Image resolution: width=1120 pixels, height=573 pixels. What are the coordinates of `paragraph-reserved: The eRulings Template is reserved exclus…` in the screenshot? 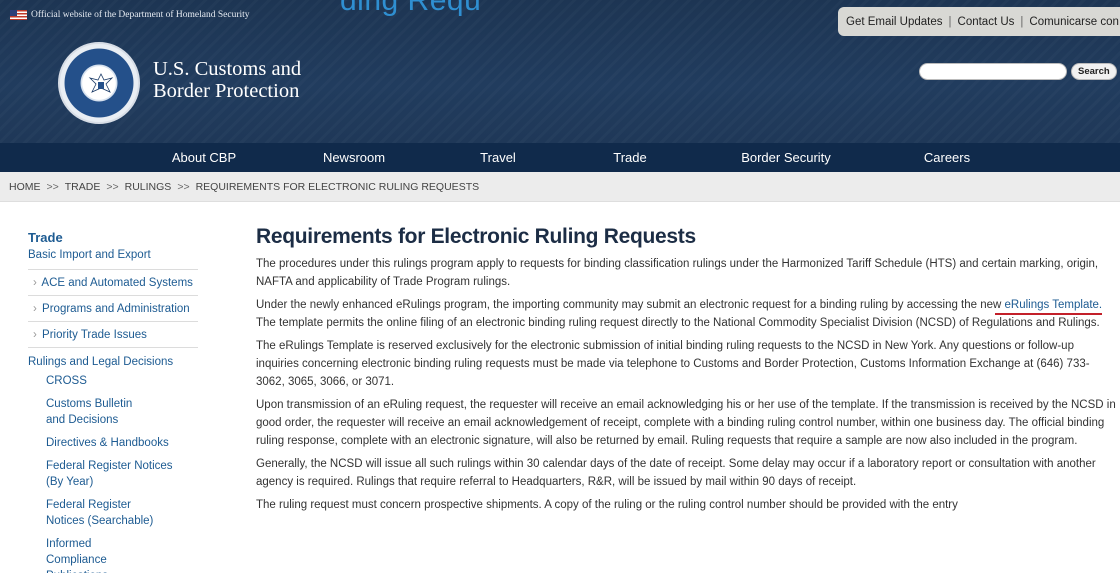 It's located at (673, 364).